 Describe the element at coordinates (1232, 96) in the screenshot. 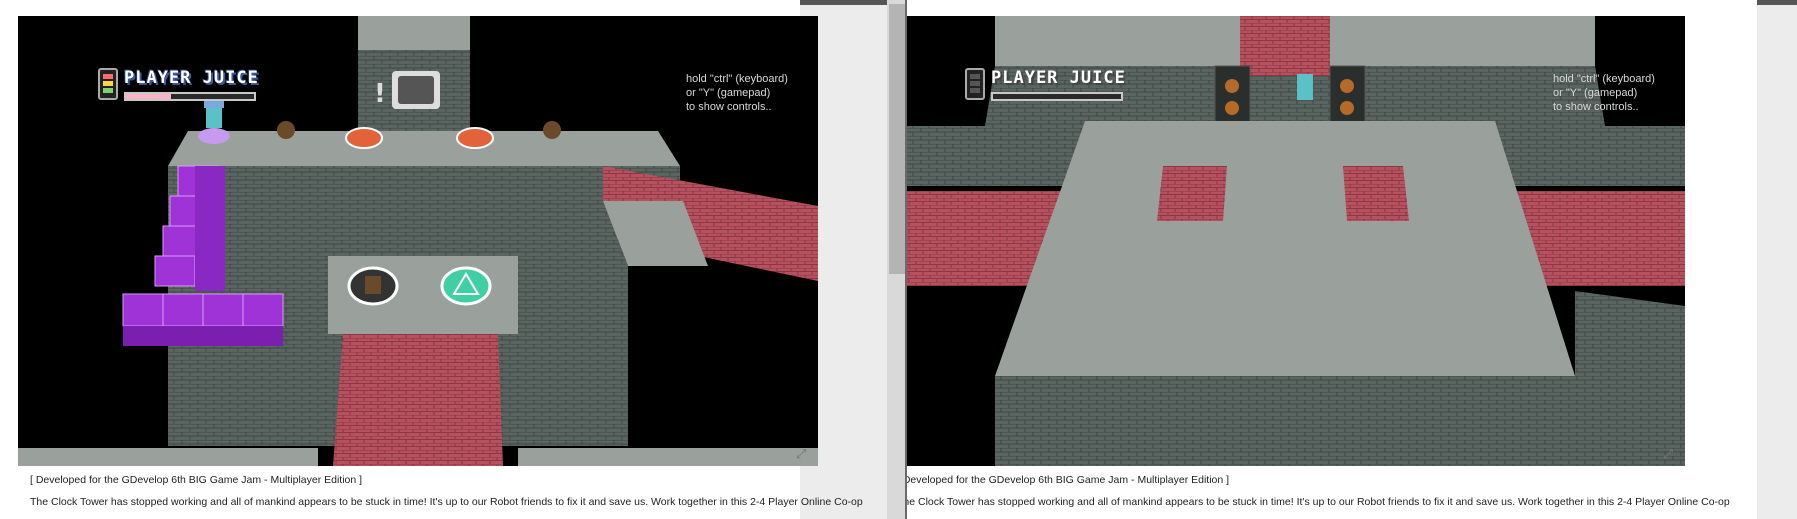

I see `speaker-left` at that location.